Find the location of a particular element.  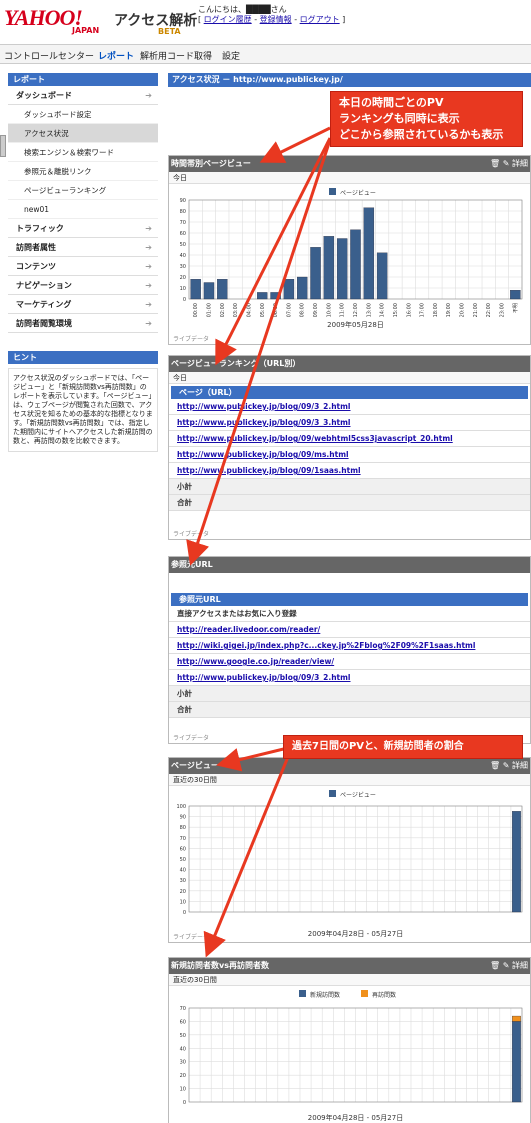

sidebar-collapse-handle is located at coordinates (3, 146).